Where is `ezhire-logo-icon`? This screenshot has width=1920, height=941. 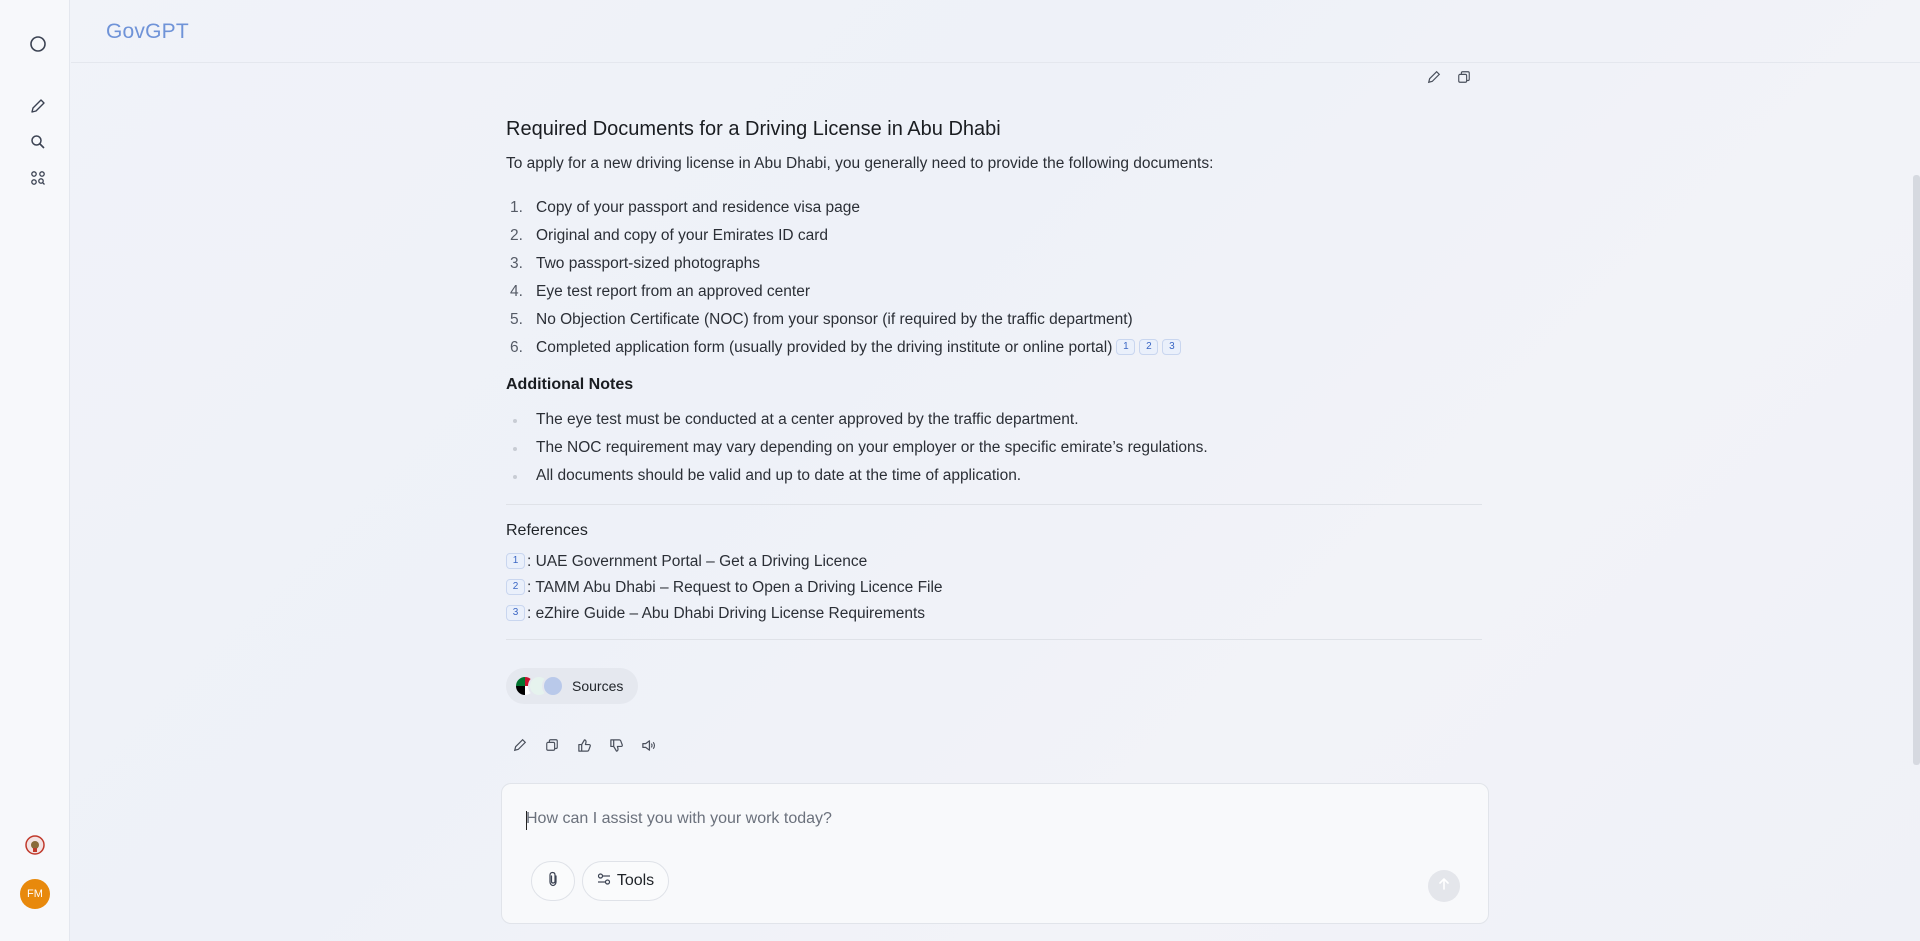
ezhire-logo-icon is located at coordinates (553, 686).